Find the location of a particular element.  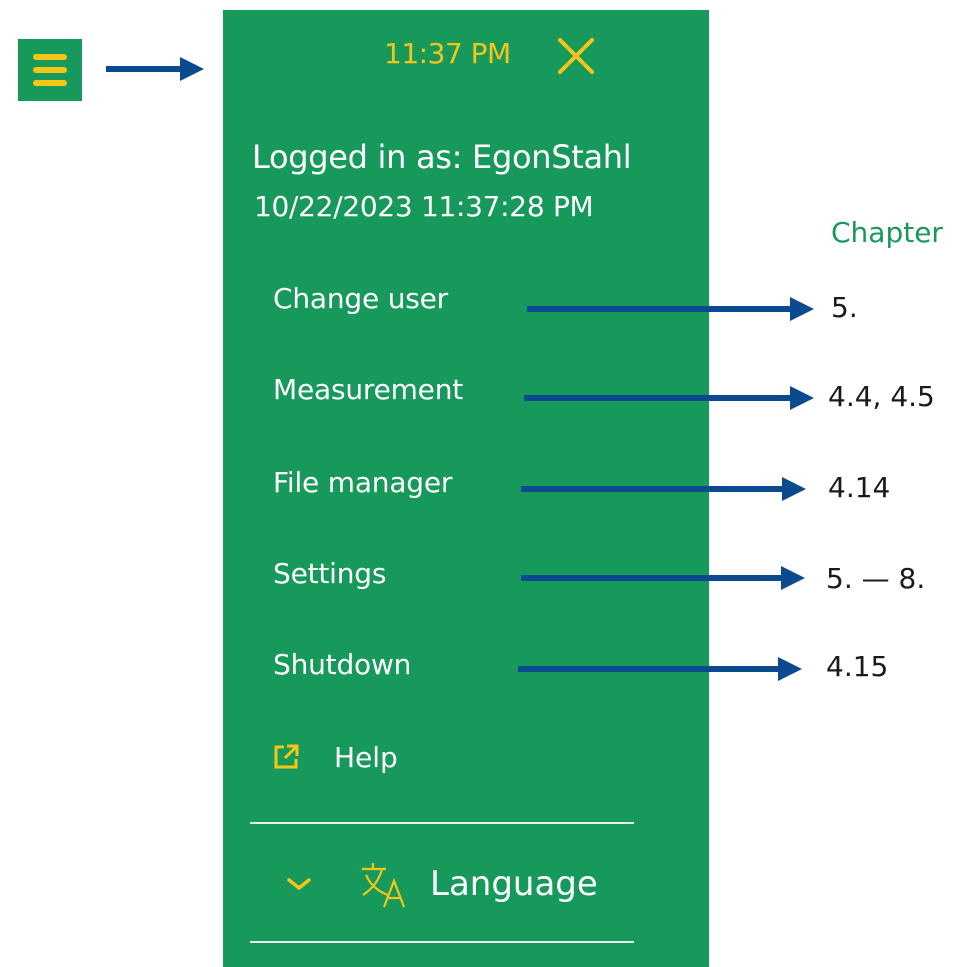

menu-item-shutdown: Shutdown is located at coordinates (342, 664).